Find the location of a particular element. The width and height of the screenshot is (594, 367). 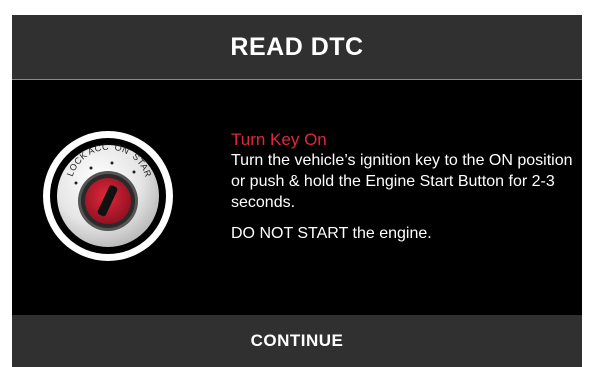

dialog-title: READ DTC is located at coordinates (297, 46).